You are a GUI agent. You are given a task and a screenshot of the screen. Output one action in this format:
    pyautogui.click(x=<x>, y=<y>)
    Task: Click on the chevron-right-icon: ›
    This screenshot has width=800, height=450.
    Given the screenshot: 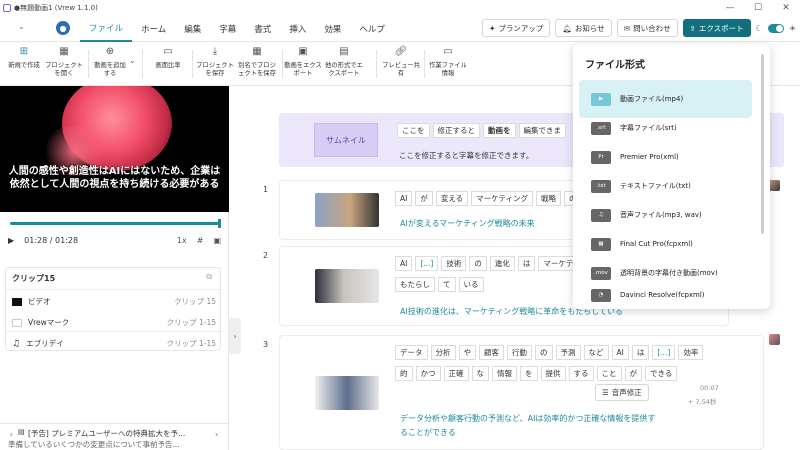 What is the action you would take?
    pyautogui.click(x=216, y=434)
    